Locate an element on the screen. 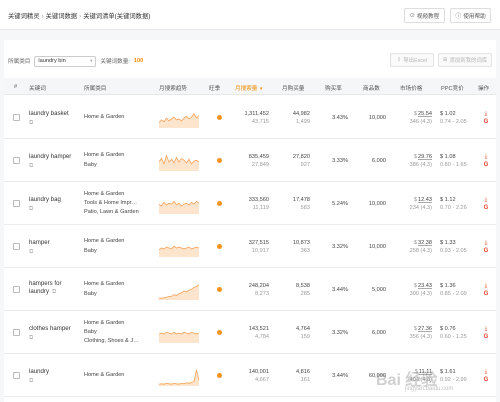  help-button: ⓘ 使用帮助 is located at coordinates (470, 15).